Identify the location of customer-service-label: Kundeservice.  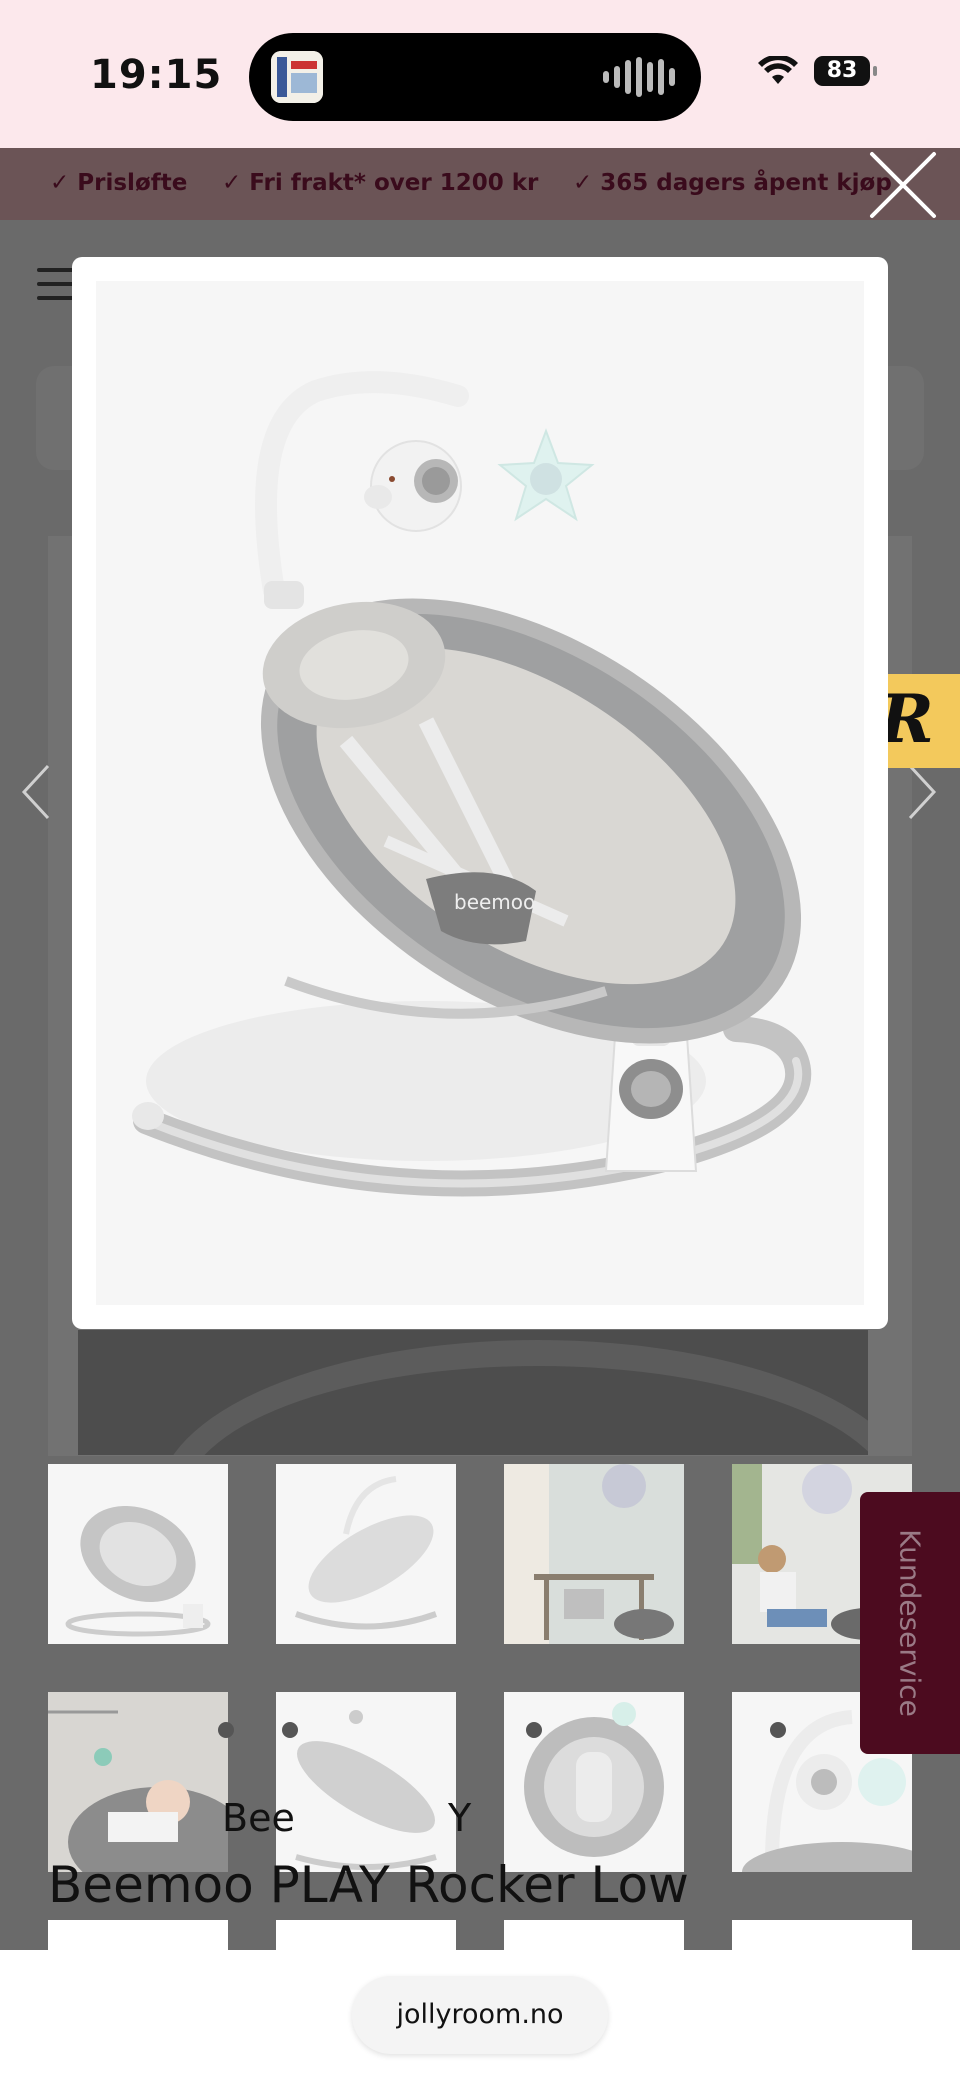
(910, 1623).